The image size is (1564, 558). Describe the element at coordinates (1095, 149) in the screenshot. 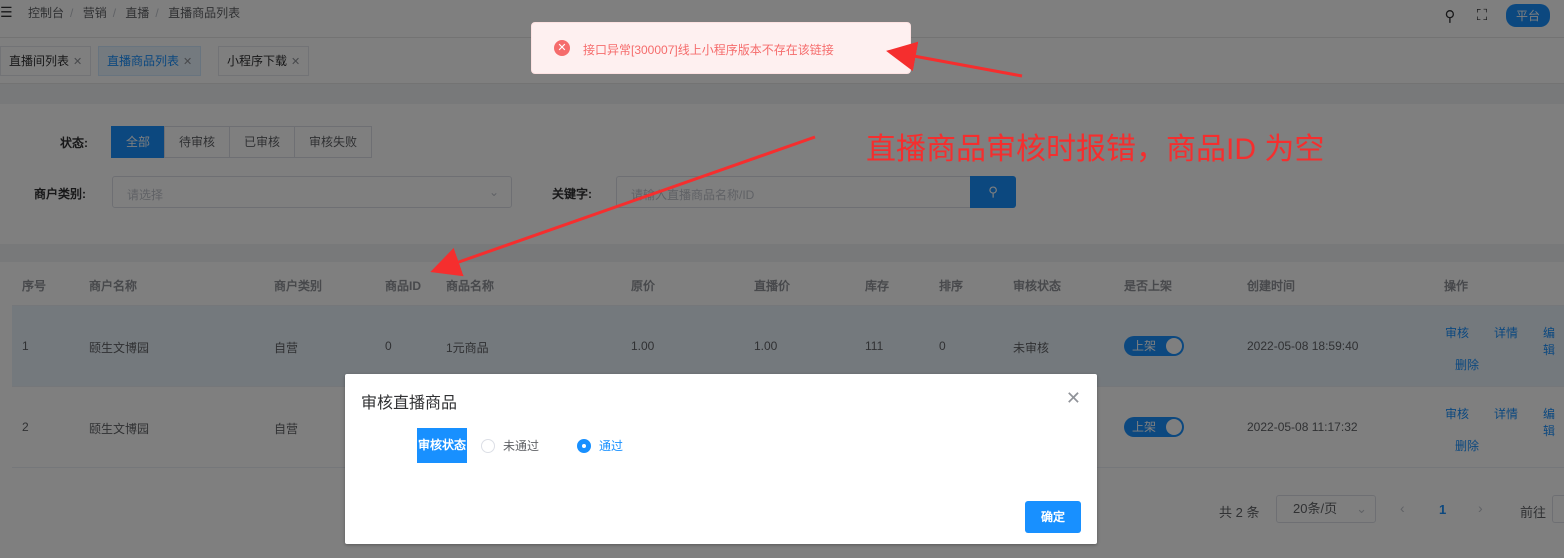

I see `annotation-text: 直播商品审核时报错，商品ID 为空` at that location.